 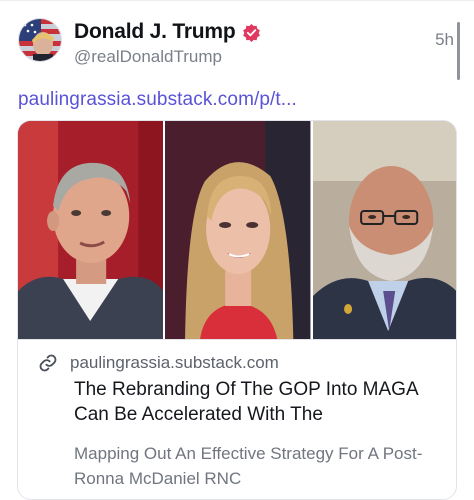 I want to click on card-divider, so click(x=237, y=339).